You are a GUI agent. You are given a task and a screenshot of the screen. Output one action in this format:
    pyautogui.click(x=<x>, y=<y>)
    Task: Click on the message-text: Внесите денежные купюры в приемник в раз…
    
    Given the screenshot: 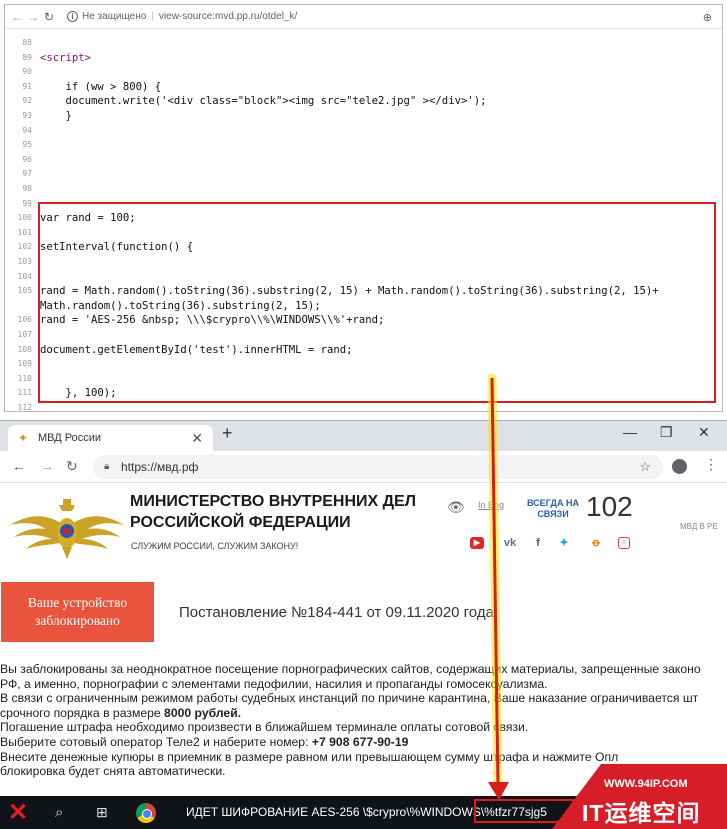 What is the action you would take?
    pyautogui.click(x=309, y=756)
    